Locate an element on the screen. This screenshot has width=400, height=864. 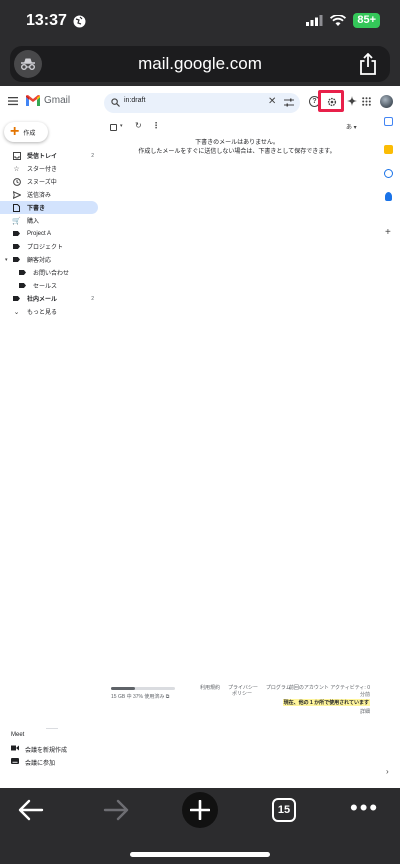
sidebar-item-sales: セールス is located at coordinates (50, 285).